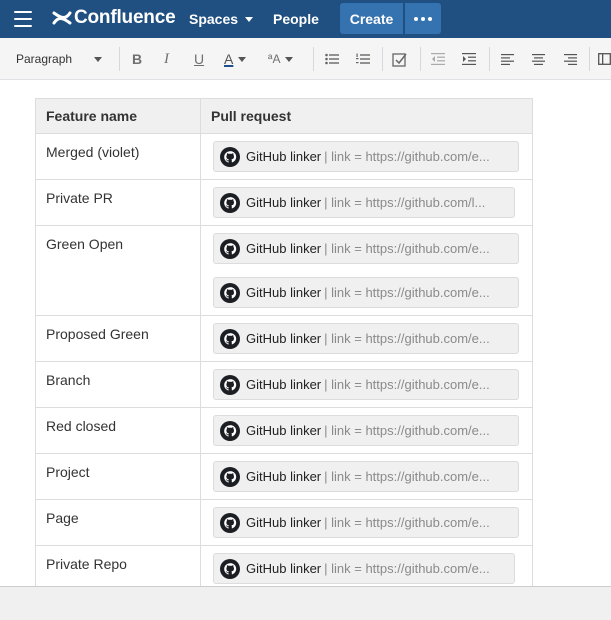 This screenshot has width=611, height=620. I want to click on confluence-logo-icon, so click(62, 18).